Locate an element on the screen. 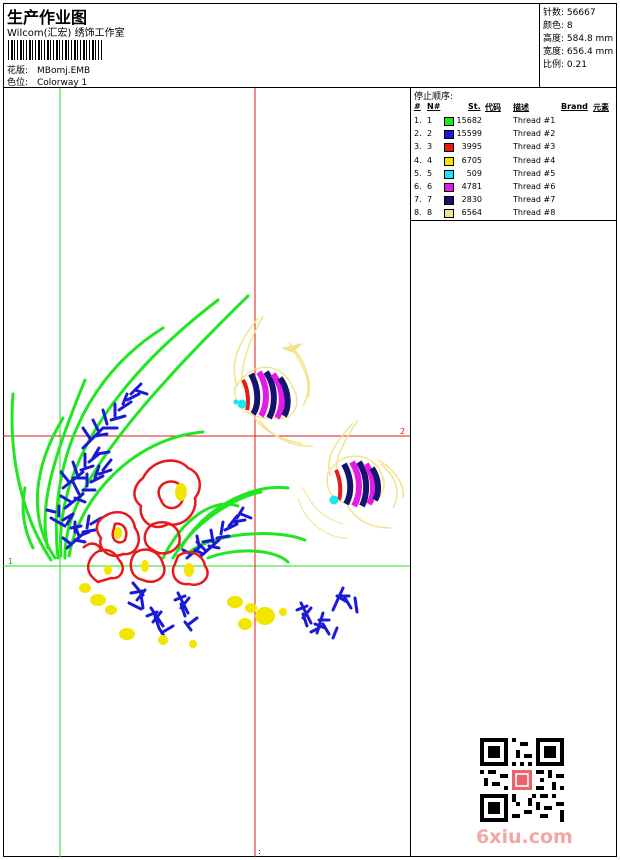  row-description: Thread #8 is located at coordinates (534, 213).